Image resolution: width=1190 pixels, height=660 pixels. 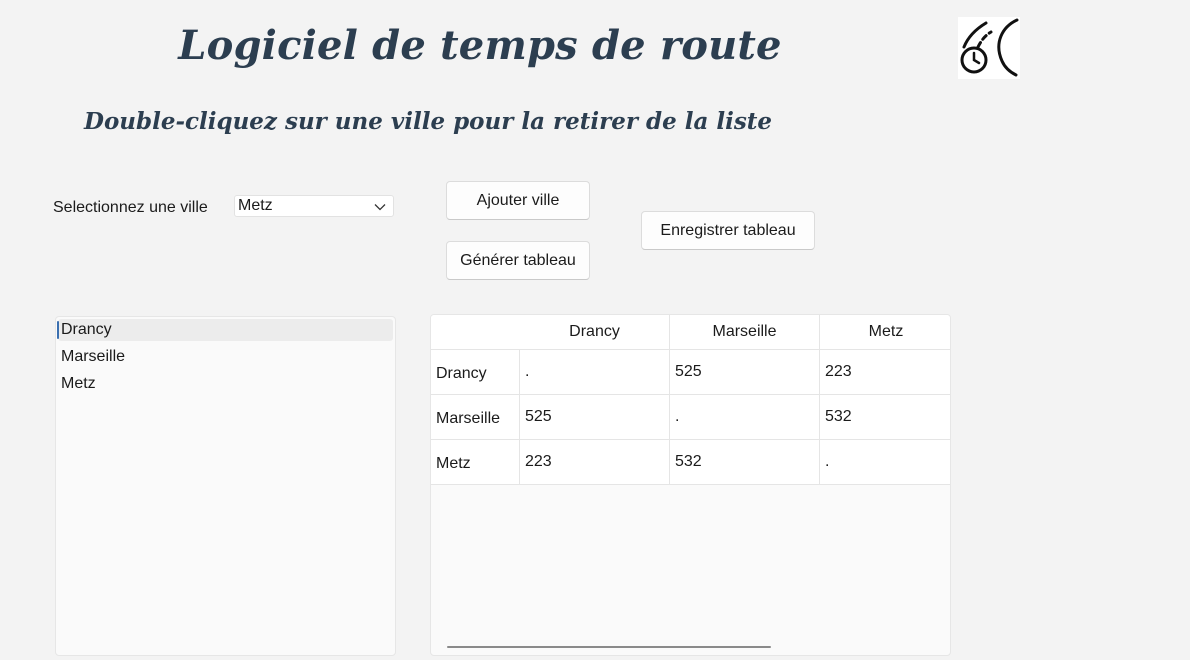 I want to click on generate-table-button: Générer tableau, so click(x=518, y=260).